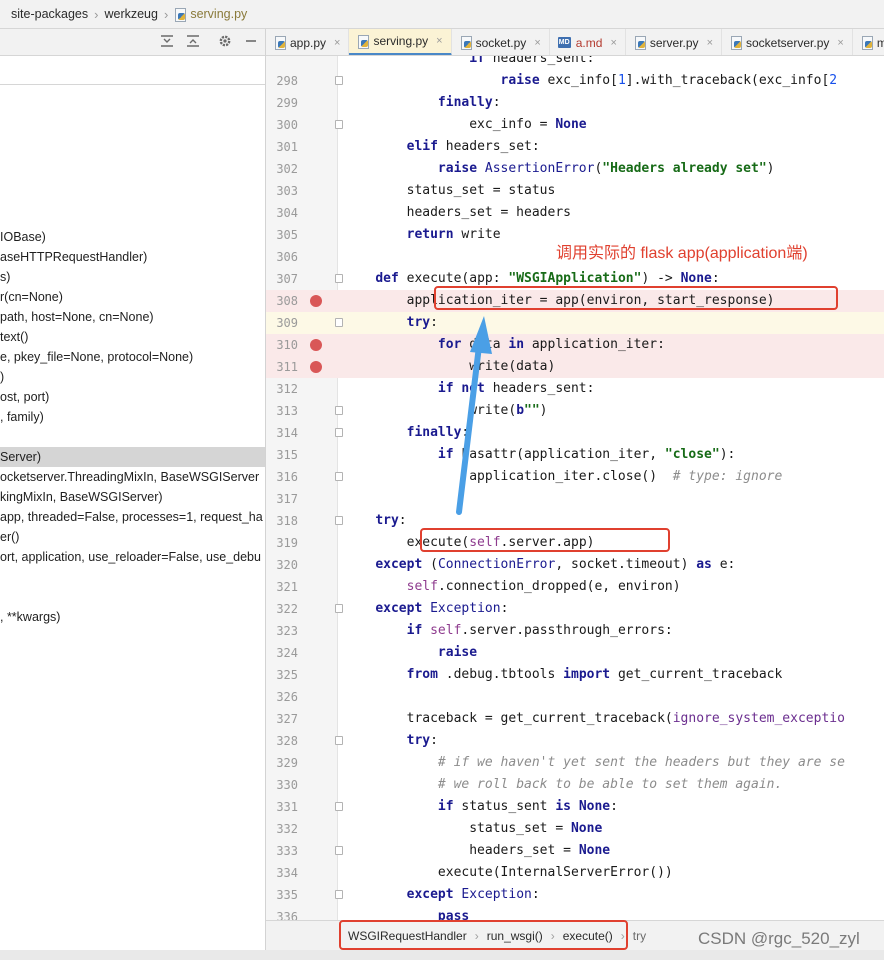  I want to click on code-line: 326, so click(575, 697).